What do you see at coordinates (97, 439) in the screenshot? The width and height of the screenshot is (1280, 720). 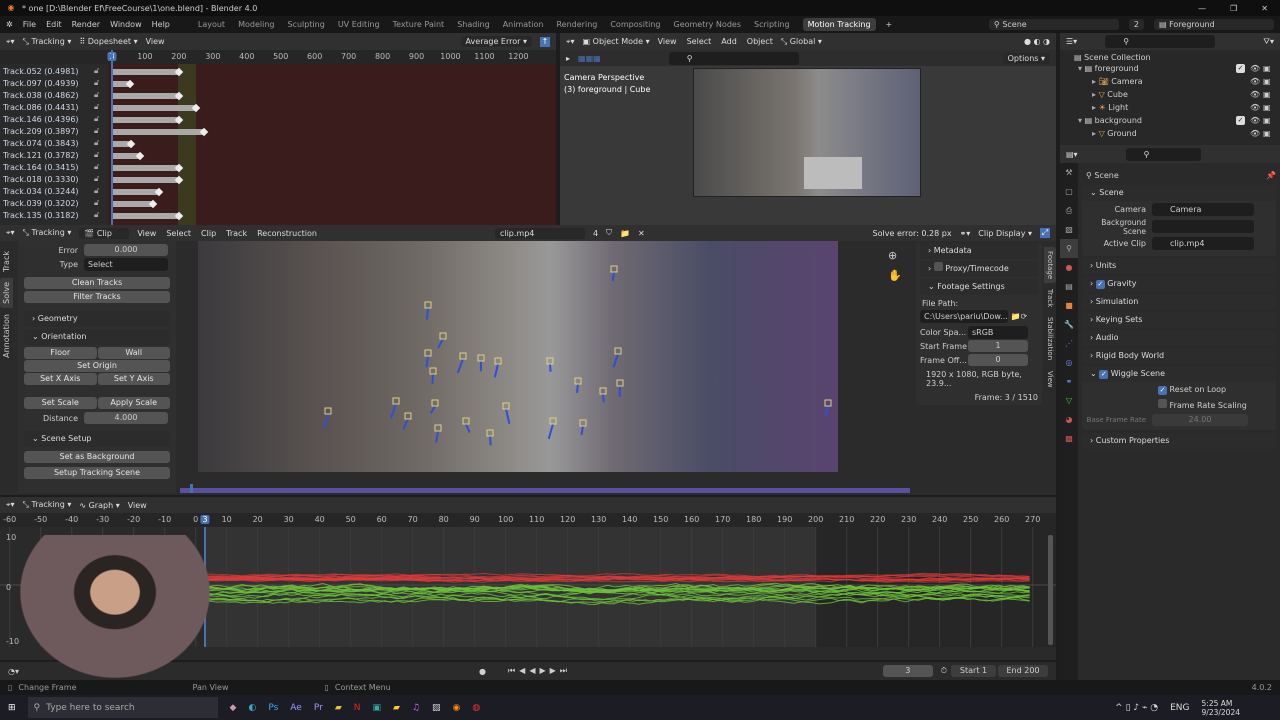 I see `scene-setup-header: ⌄ Scene Setup` at bounding box center [97, 439].